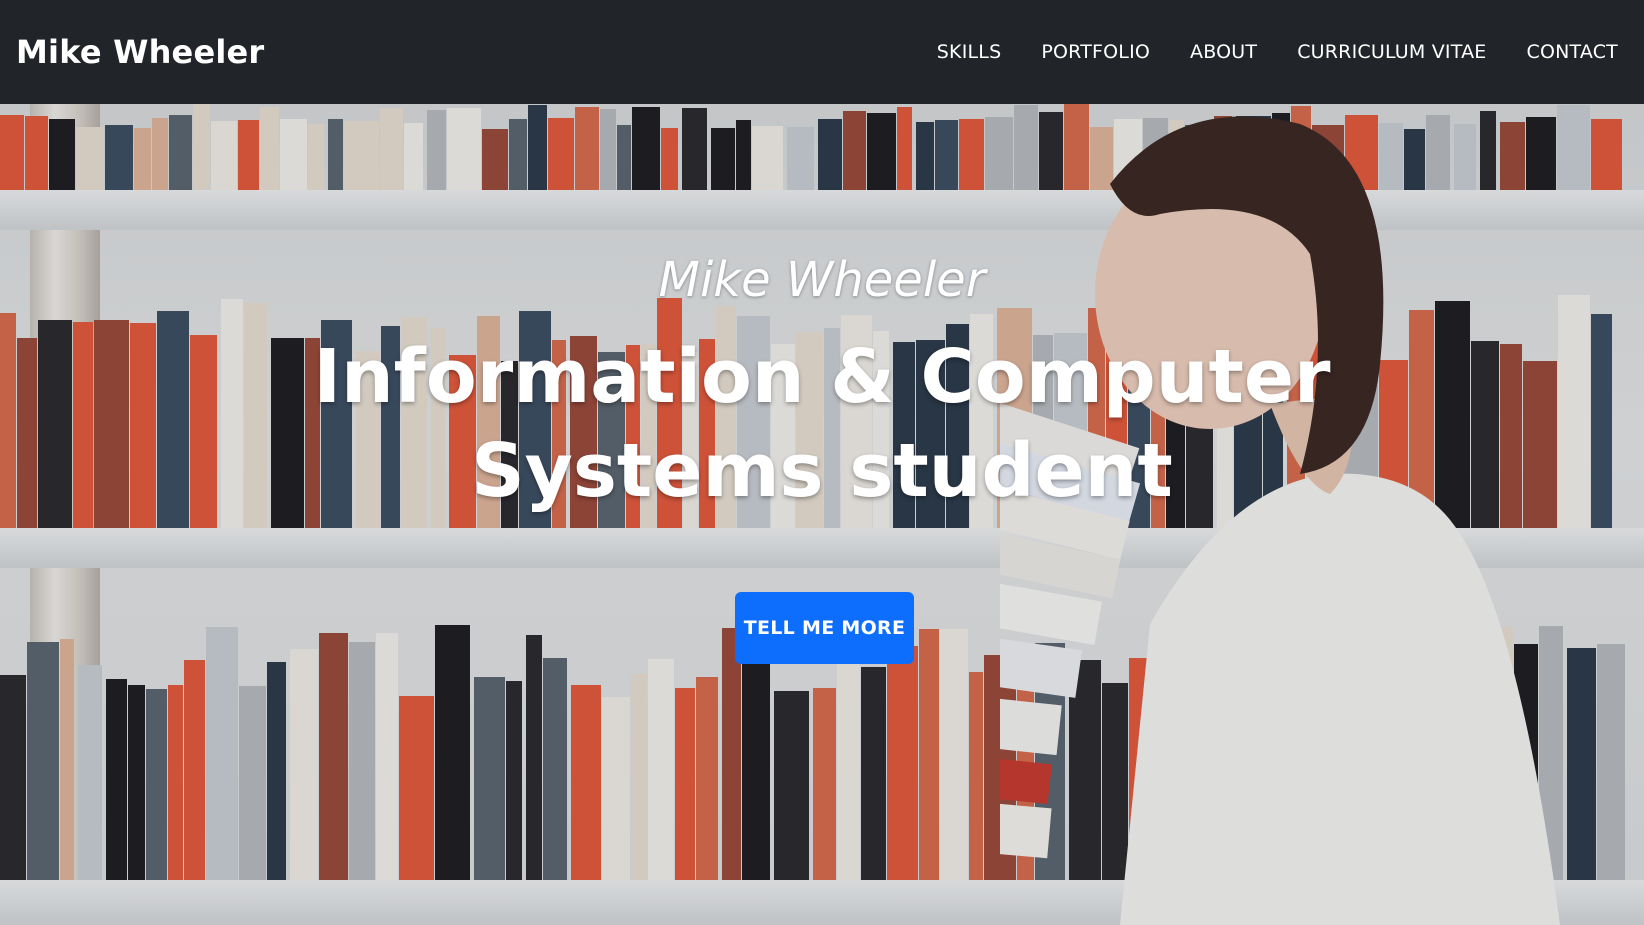  Describe the element at coordinates (1391, 52) in the screenshot. I see `nav-link-curriculum-vitae: CURRICULUM VITAE` at that location.